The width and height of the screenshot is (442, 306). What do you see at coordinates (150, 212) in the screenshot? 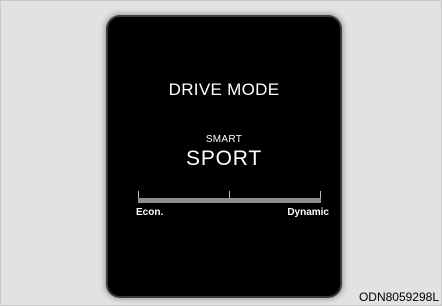
I see `scale-label-econ: Econ.` at bounding box center [150, 212].